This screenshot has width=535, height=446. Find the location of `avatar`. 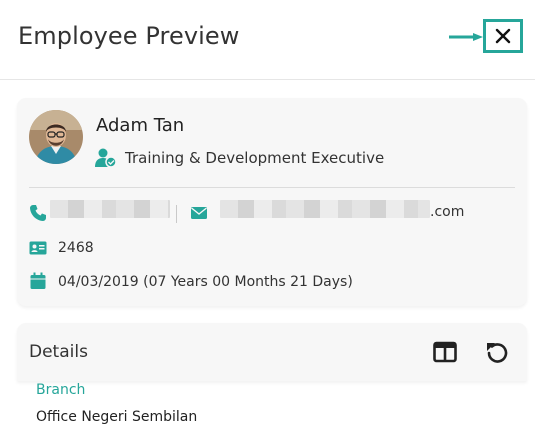

avatar is located at coordinates (56, 137).